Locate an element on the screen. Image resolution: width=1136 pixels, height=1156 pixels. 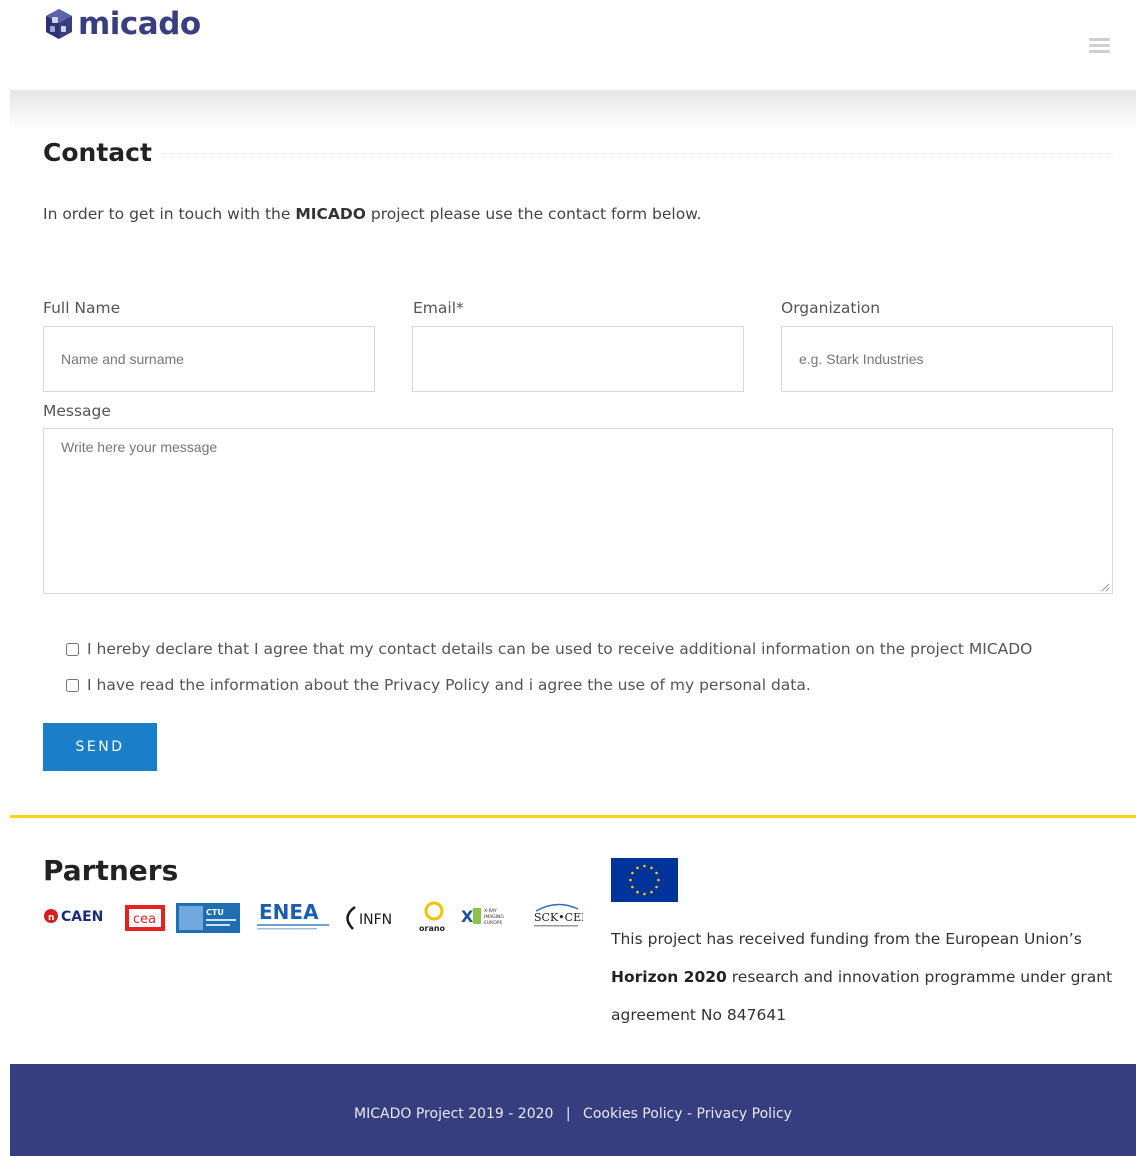
micado-cube-icon is located at coordinates (59, 24).